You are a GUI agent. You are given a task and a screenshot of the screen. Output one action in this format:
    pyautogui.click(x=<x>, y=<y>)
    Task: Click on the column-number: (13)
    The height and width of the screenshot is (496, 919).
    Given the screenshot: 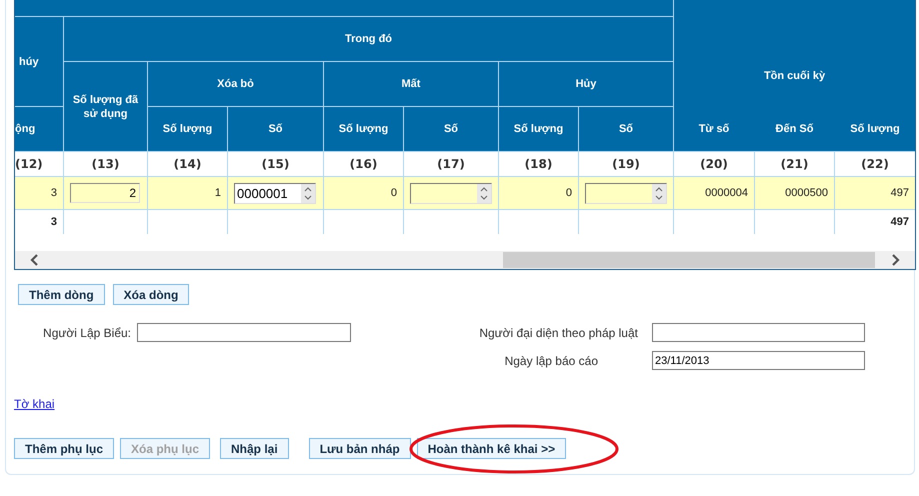 What is the action you would take?
    pyautogui.click(x=105, y=164)
    